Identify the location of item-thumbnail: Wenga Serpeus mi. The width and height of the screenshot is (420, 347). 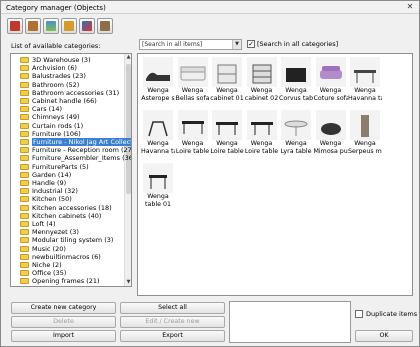
(365, 133).